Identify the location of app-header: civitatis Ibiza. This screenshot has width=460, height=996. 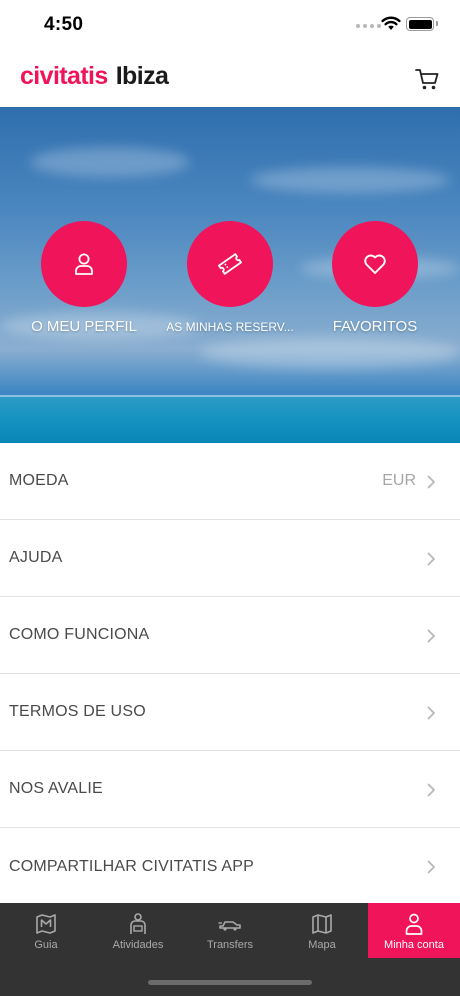
(230, 79).